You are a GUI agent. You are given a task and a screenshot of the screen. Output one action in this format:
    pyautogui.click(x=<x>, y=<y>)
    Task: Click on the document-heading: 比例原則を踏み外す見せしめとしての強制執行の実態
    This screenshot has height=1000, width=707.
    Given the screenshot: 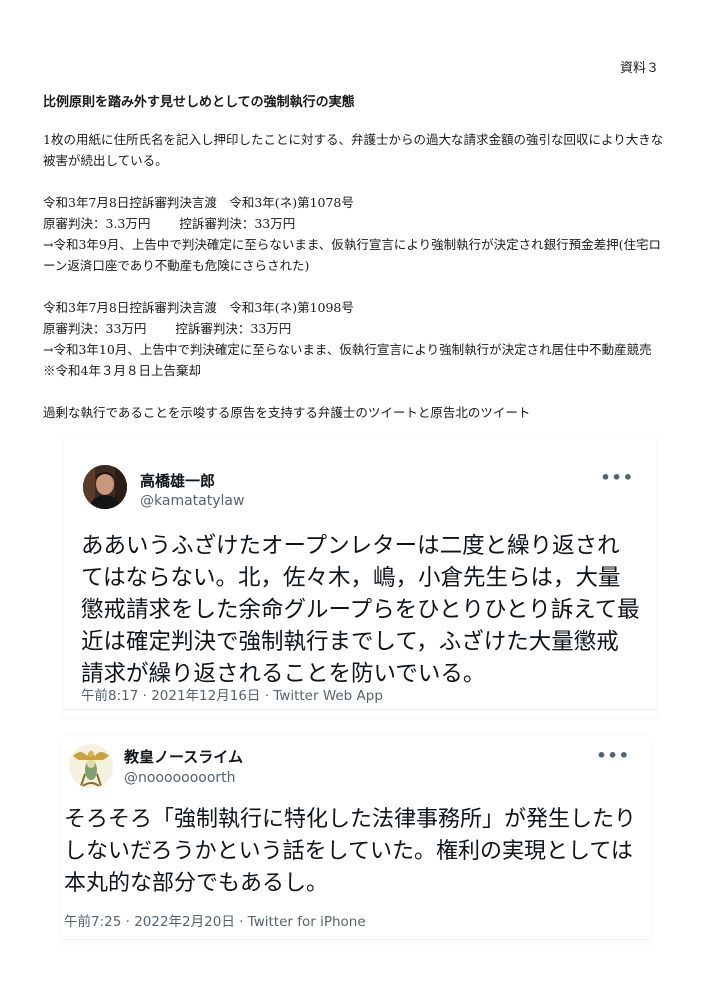 What is the action you would take?
    pyautogui.click(x=199, y=102)
    